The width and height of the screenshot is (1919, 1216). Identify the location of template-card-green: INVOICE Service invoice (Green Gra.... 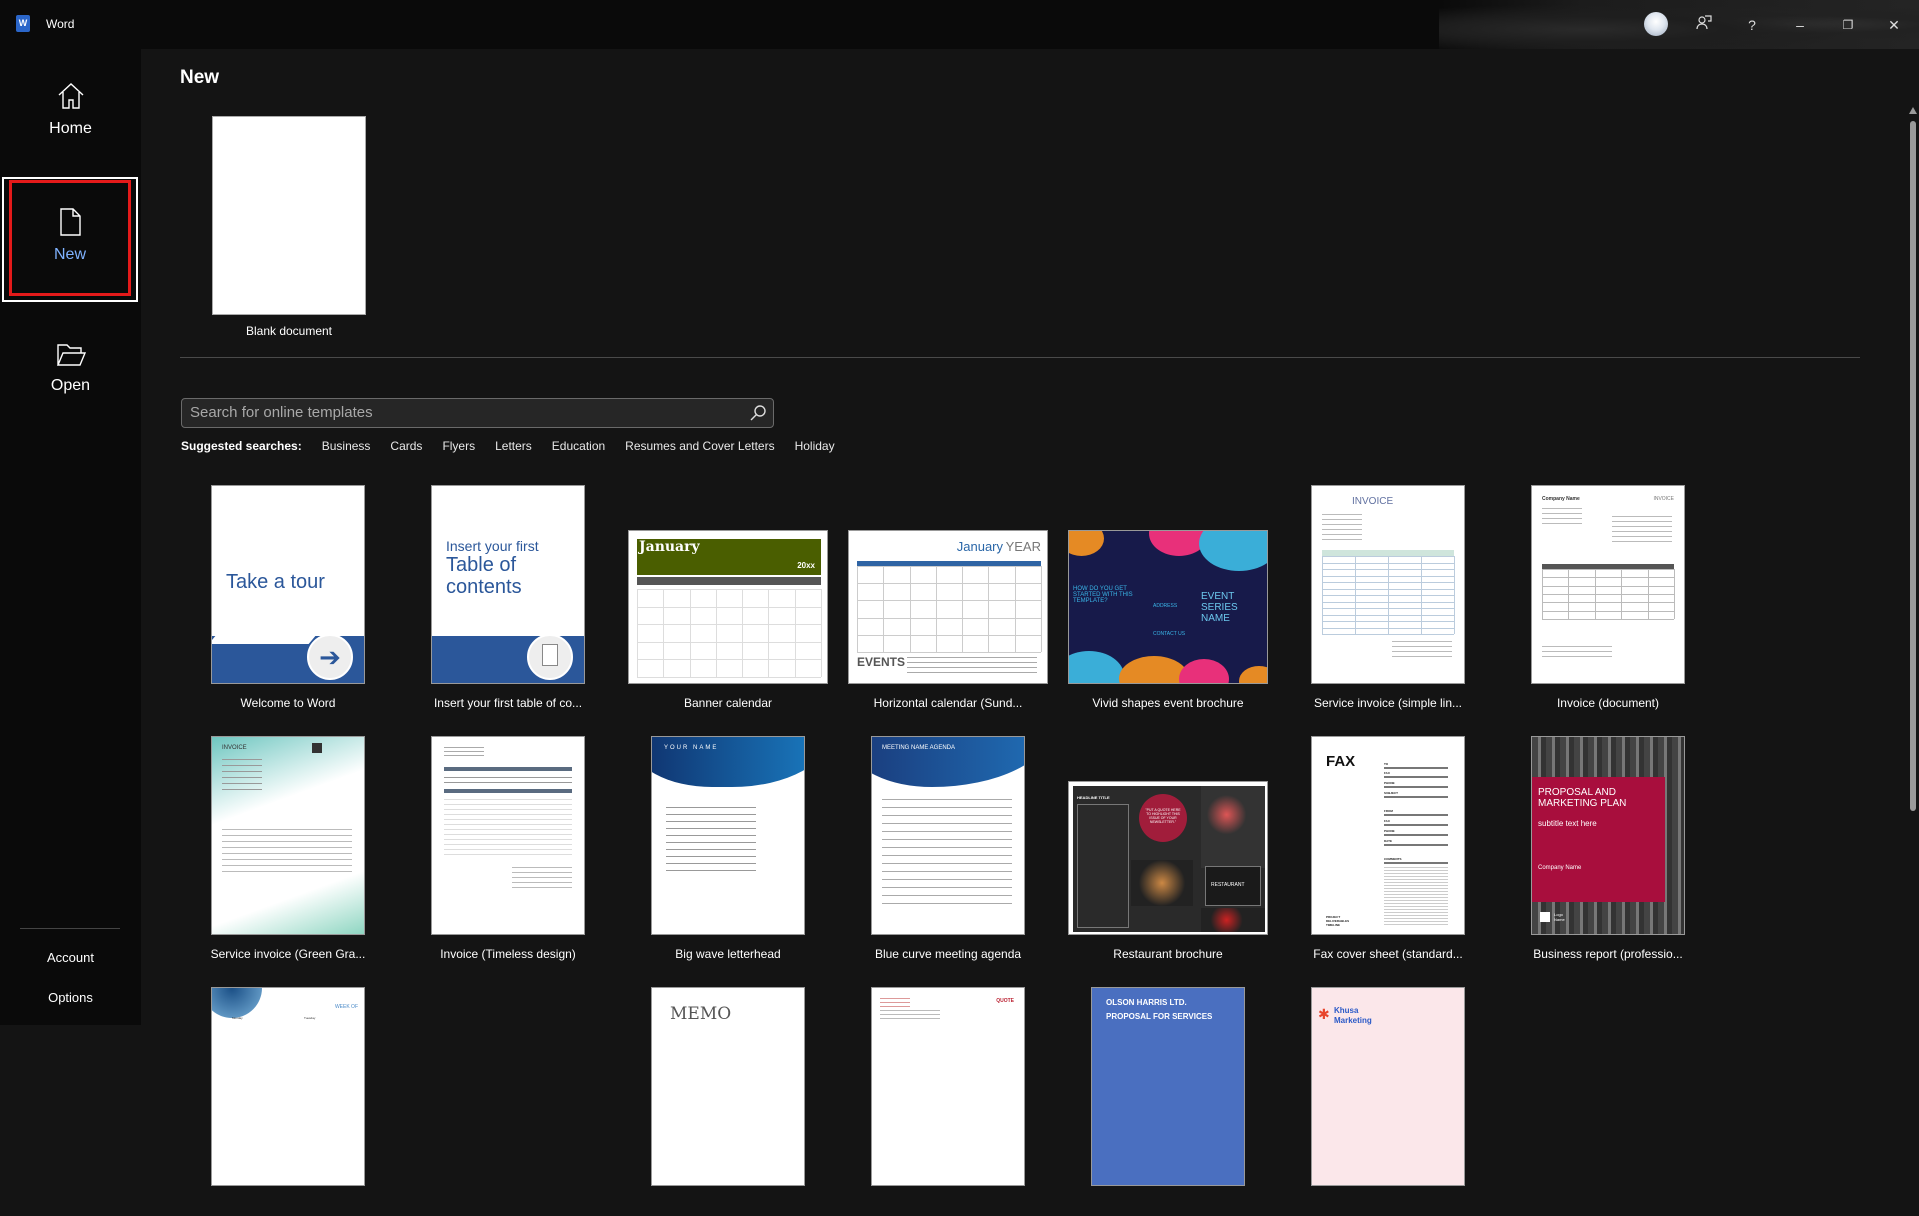
(288, 850).